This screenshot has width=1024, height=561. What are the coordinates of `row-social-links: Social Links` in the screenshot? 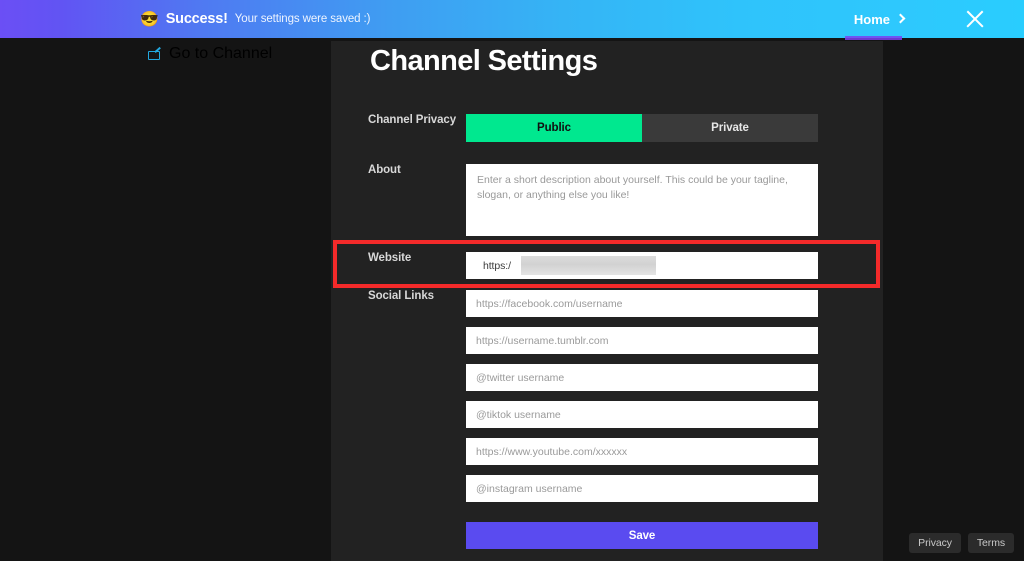 It's located at (607, 303).